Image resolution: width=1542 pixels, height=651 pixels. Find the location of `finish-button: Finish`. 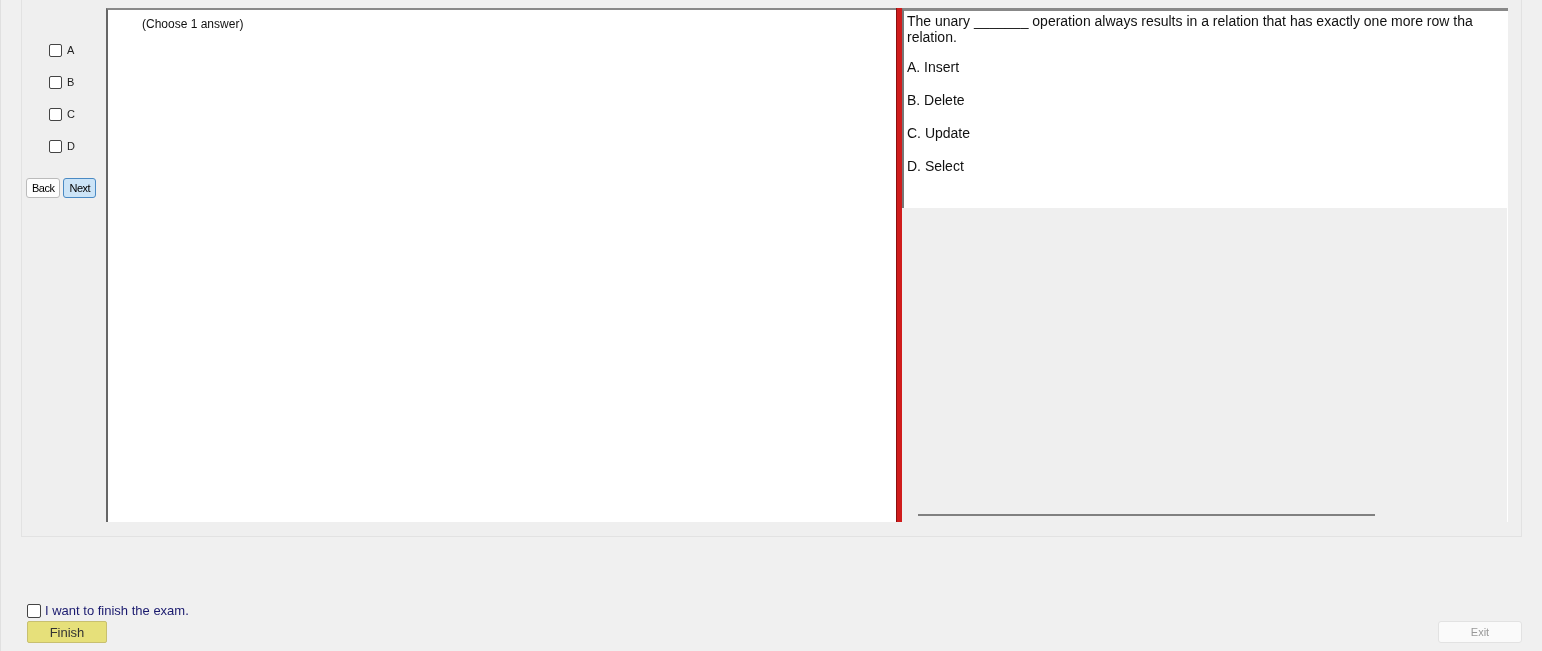

finish-button: Finish is located at coordinates (67, 632).